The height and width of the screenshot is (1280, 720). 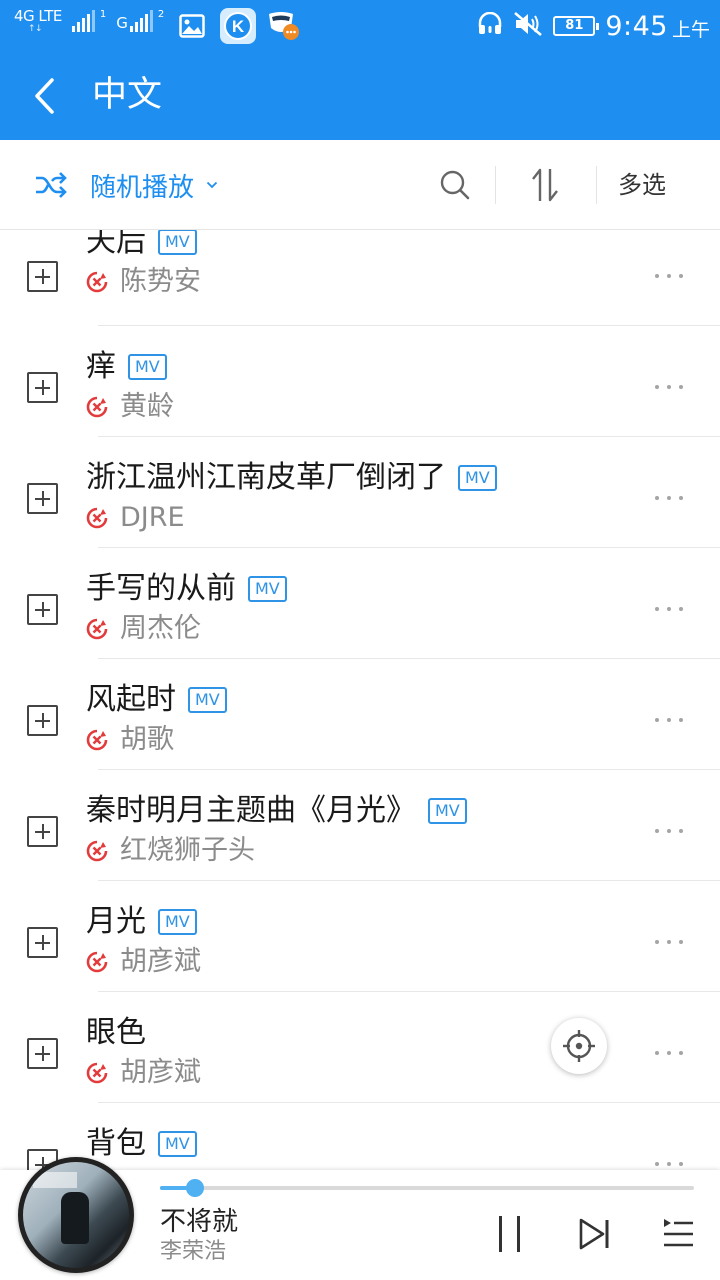 What do you see at coordinates (360, 96) in the screenshot?
I see `title-bar: 中文` at bounding box center [360, 96].